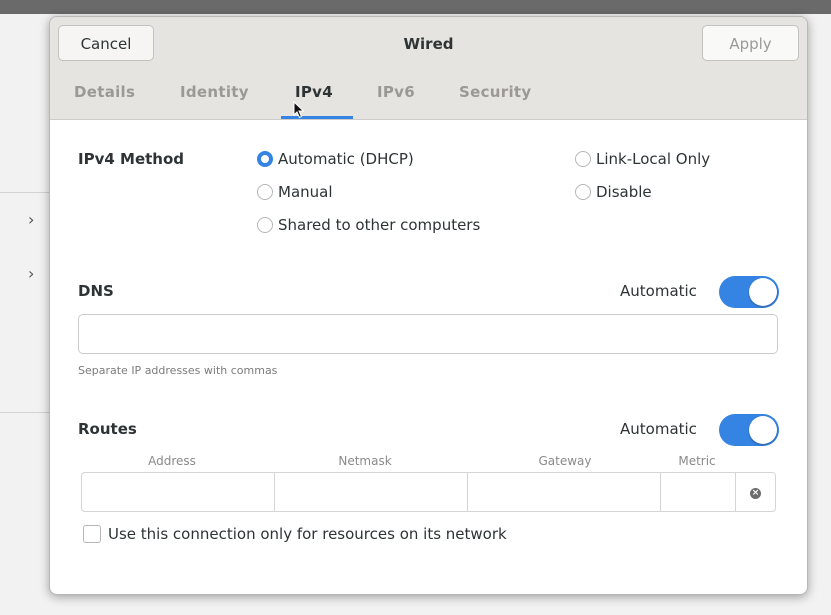  What do you see at coordinates (365, 461) in the screenshot?
I see `column-header-netmask: Netmask` at bounding box center [365, 461].